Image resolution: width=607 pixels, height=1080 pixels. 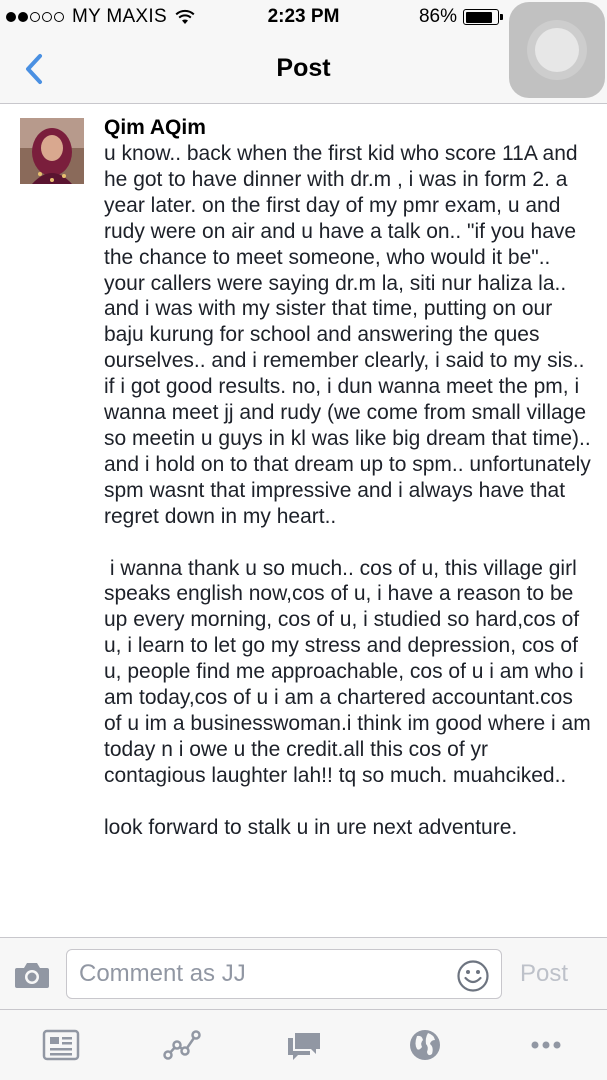 I want to click on comment-bar: Post, so click(x=303, y=973).